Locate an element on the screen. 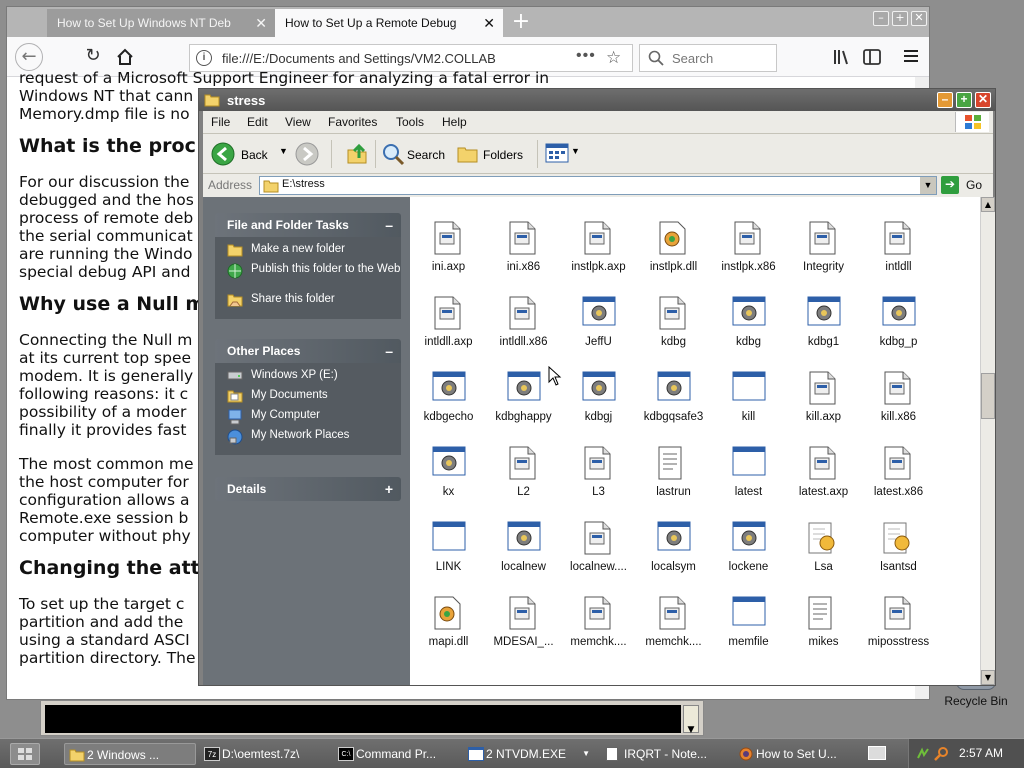  file-item: latest.x86 is located at coordinates (898, 472).